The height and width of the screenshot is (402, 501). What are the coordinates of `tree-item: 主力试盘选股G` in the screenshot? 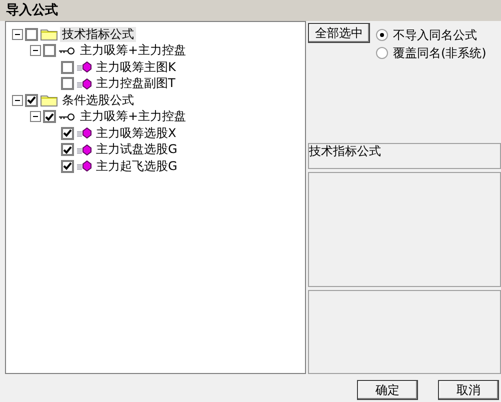 It's located at (137, 150).